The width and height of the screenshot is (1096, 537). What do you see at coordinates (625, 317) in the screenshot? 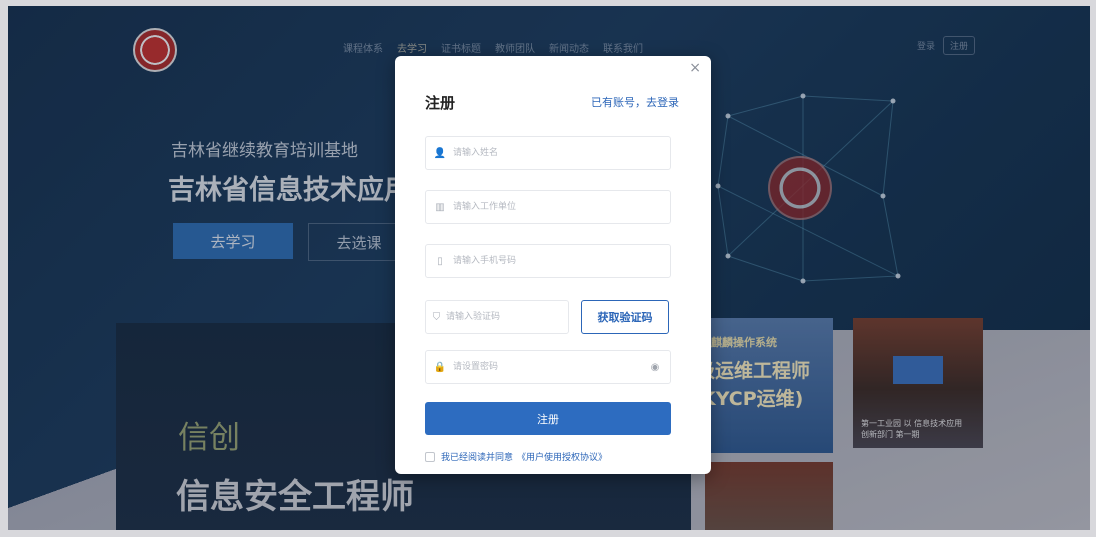
I see `get-code-button: 获取验证码` at bounding box center [625, 317].